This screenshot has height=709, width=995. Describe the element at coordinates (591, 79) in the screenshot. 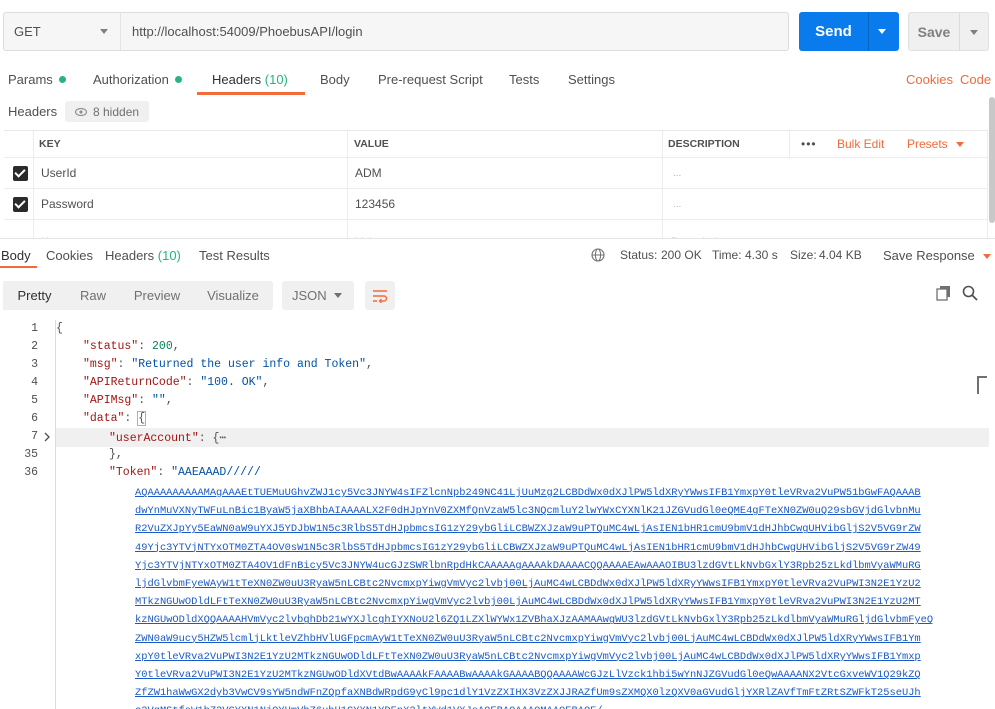

I see `tab-settings: Settings` at that location.